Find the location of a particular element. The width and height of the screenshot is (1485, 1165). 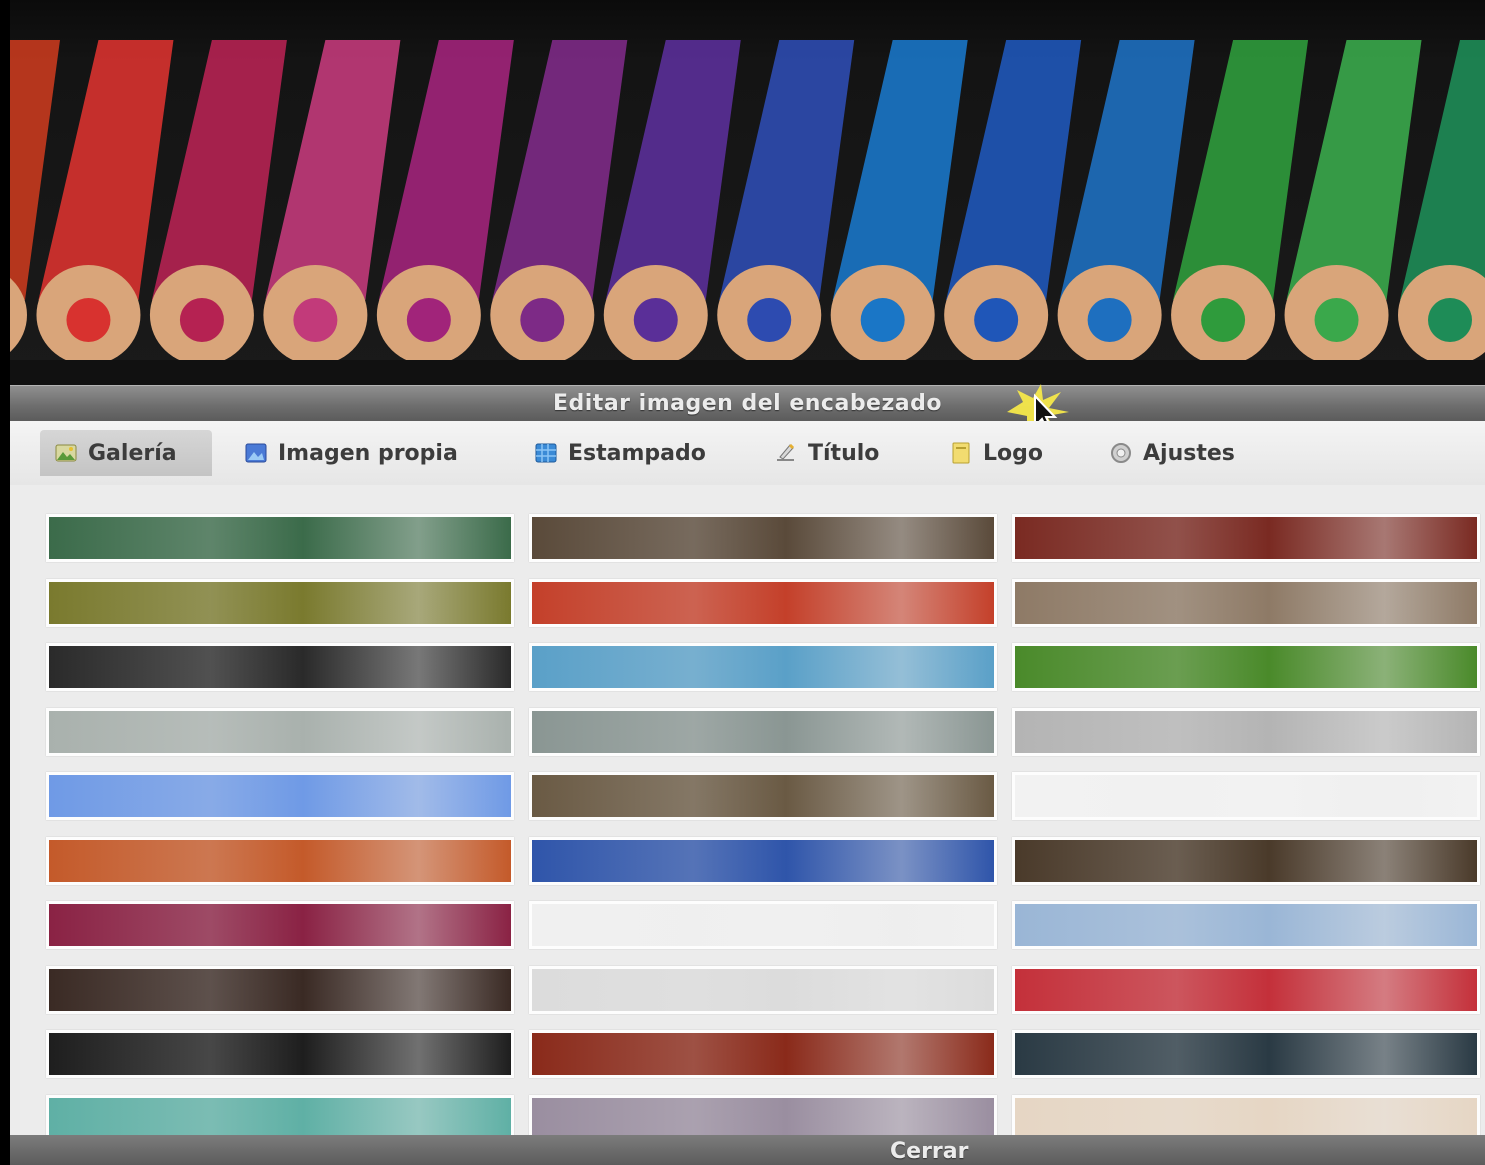

pattern-icon is located at coordinates (546, 453).